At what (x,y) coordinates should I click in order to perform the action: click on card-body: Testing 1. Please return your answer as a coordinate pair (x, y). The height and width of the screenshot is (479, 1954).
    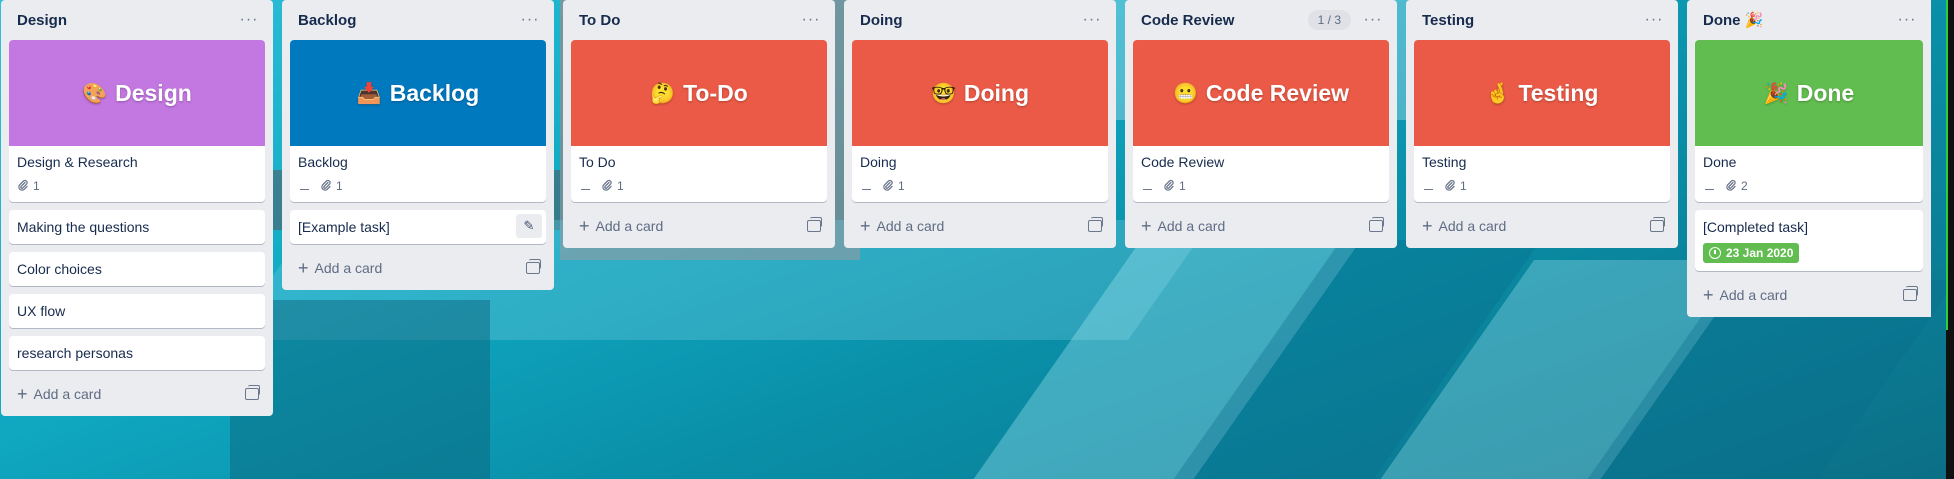
    Looking at the image, I should click on (1542, 174).